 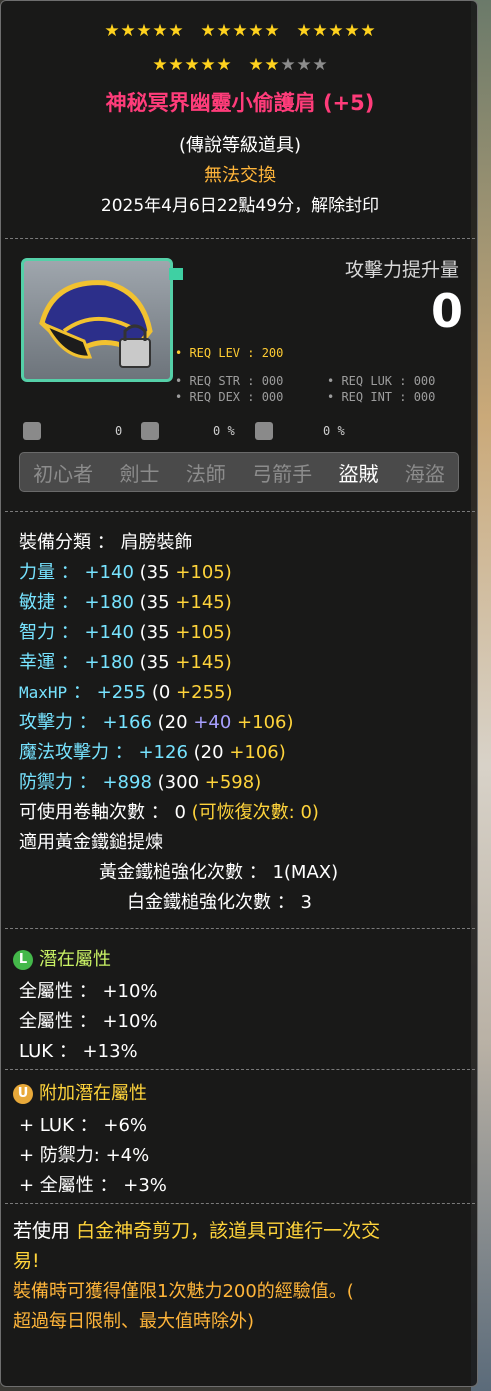 What do you see at coordinates (63, 473) in the screenshot?
I see `job-beginner: 初心者` at bounding box center [63, 473].